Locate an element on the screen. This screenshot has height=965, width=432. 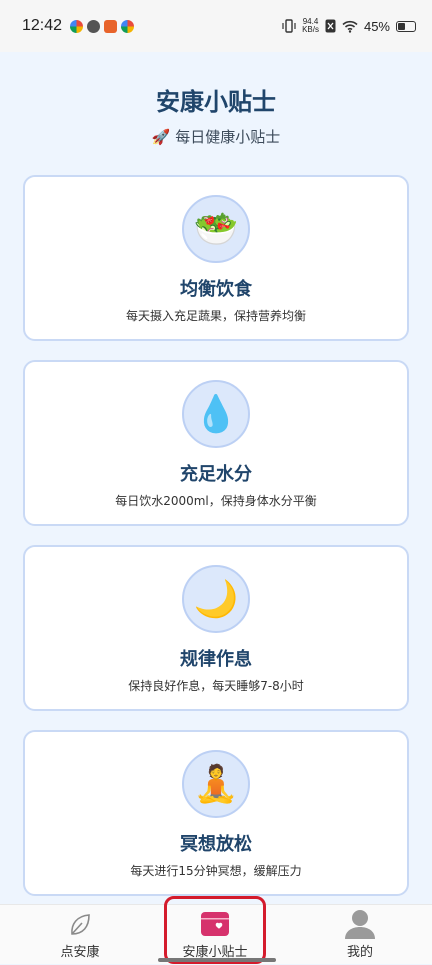
active-tab-highlight is located at coordinates (215, 930).